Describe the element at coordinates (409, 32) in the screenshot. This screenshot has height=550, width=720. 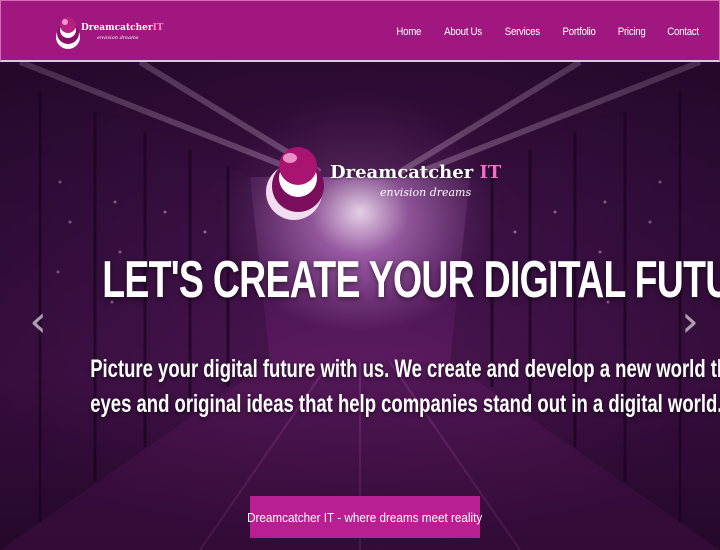
I see `nav-link-home: Home` at that location.